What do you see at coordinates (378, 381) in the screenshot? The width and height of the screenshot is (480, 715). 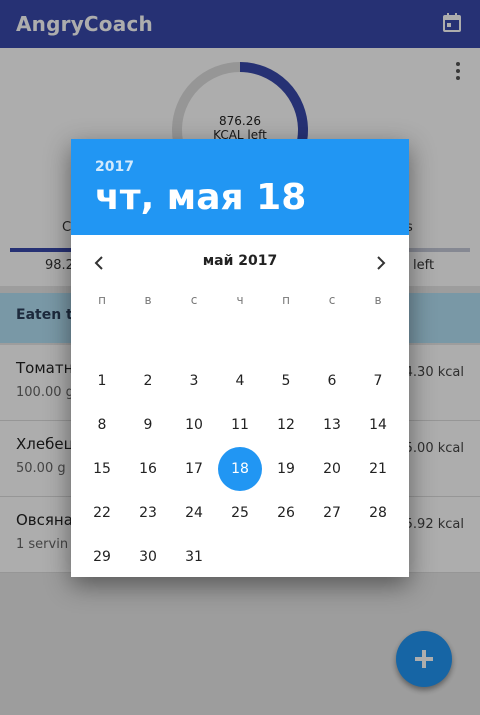 I see `day-cell: 7` at bounding box center [378, 381].